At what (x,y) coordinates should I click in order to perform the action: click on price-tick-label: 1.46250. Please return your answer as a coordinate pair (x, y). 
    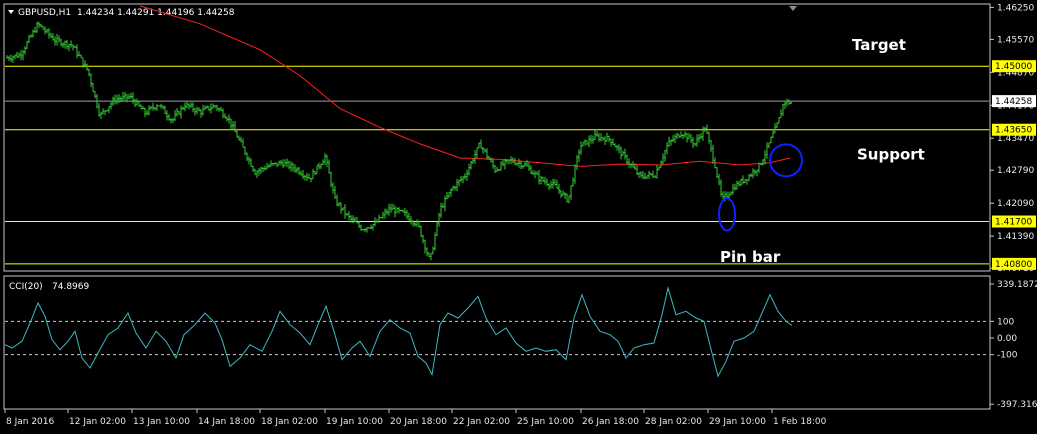
    Looking at the image, I should click on (1015, 8).